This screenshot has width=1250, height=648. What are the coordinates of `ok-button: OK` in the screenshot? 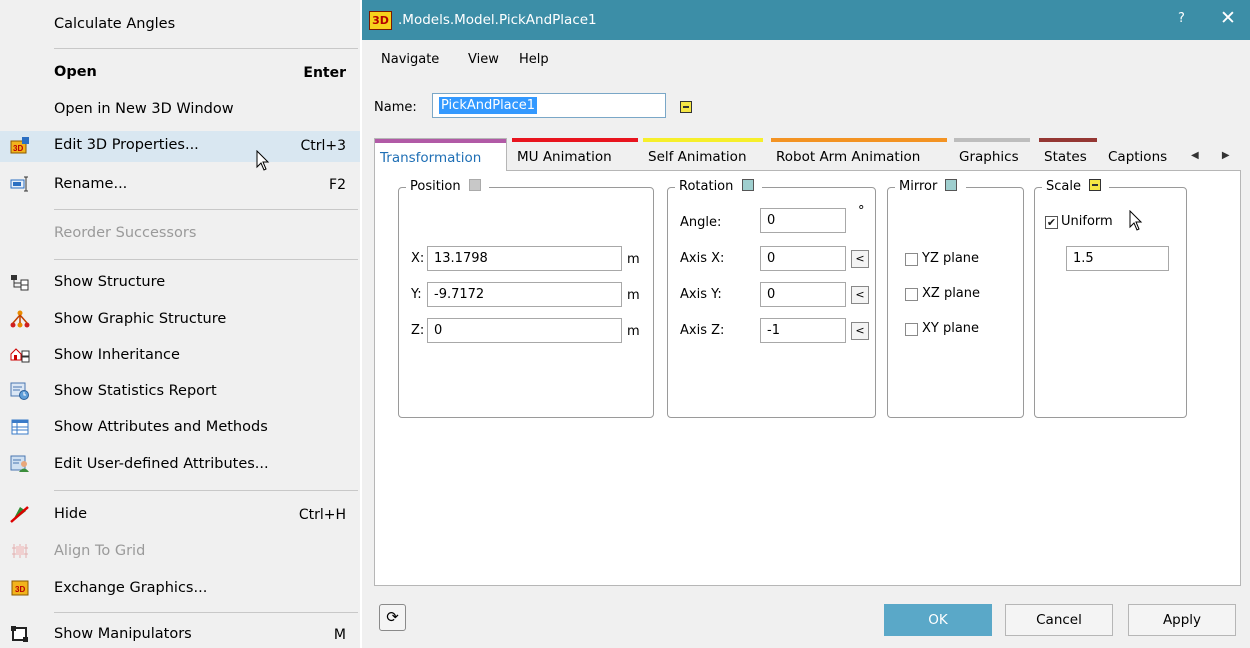 It's located at (938, 620).